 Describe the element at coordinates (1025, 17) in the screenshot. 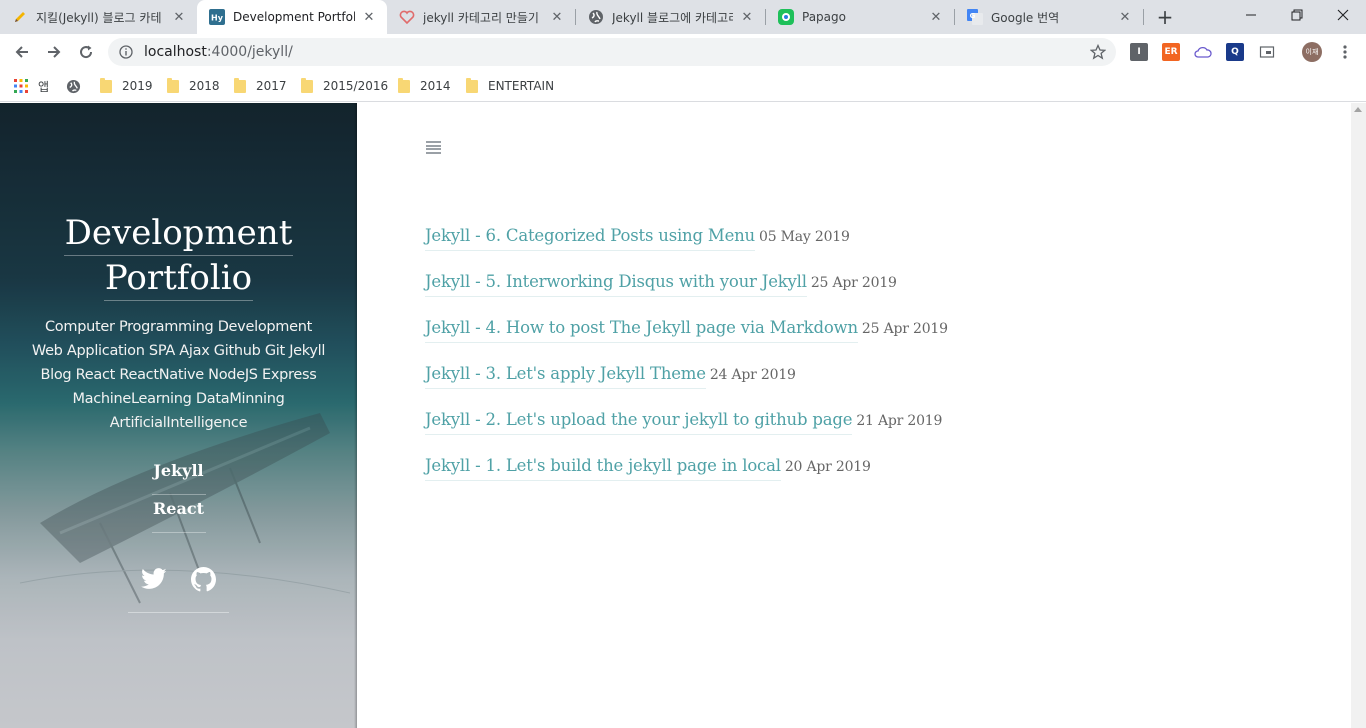

I see `tab-title: Google 번역` at that location.